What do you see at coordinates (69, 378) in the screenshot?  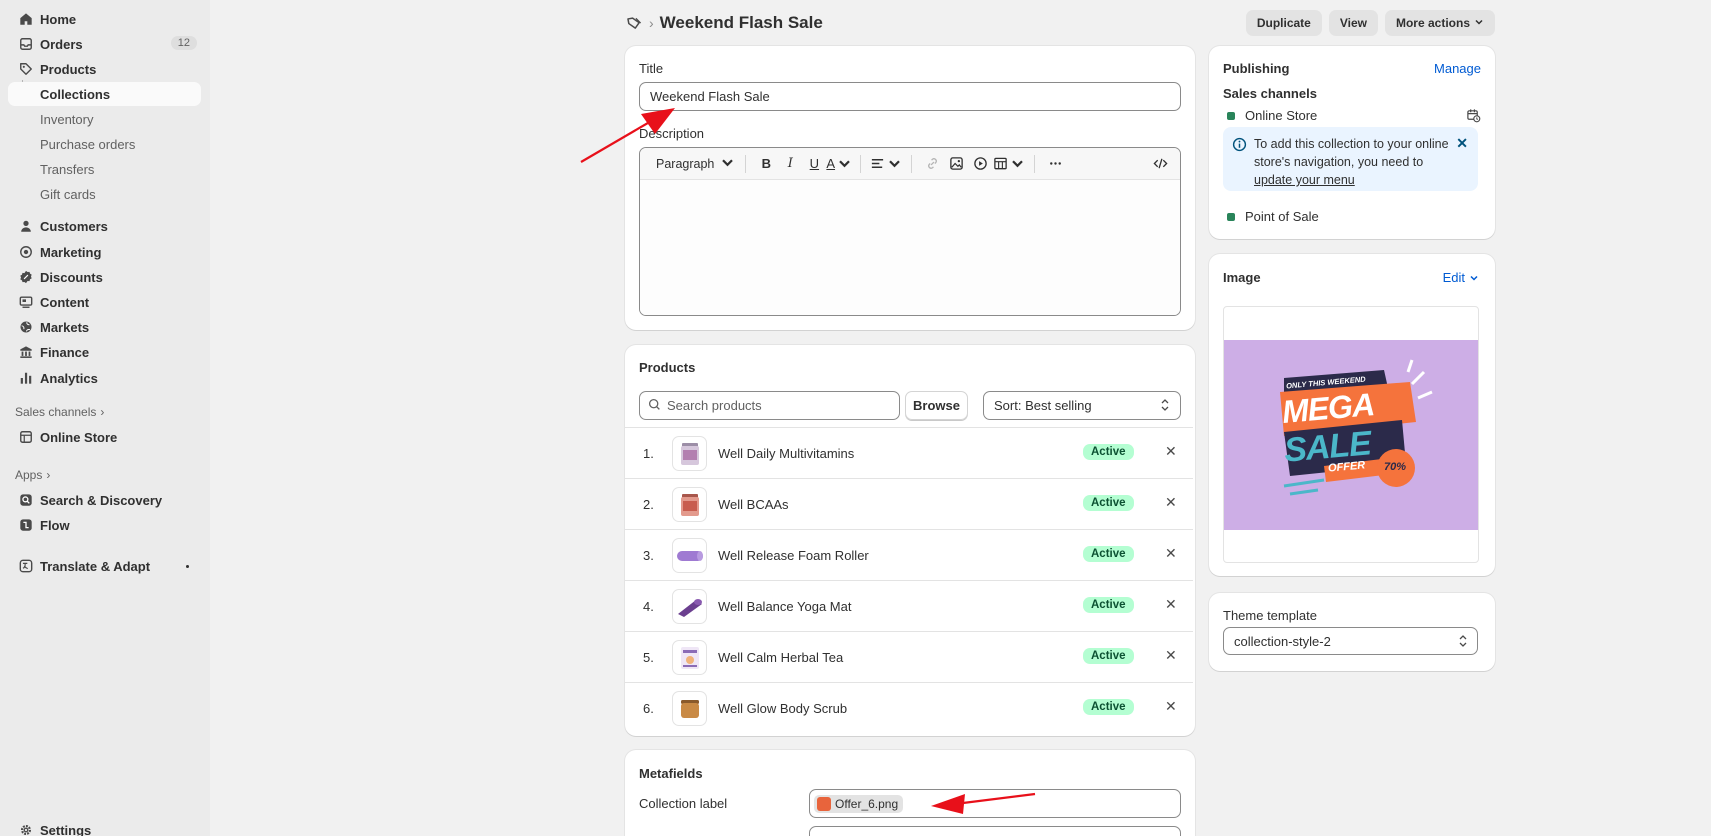 I see `sidebar-item-label: Analytics` at bounding box center [69, 378].